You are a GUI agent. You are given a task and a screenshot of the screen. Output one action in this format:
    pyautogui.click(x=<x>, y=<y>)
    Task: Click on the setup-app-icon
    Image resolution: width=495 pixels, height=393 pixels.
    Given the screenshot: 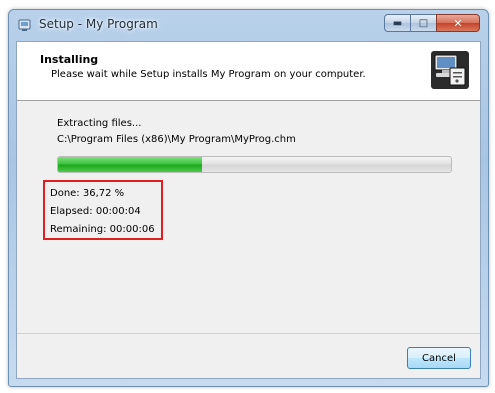 What is the action you would take?
    pyautogui.click(x=24, y=25)
    